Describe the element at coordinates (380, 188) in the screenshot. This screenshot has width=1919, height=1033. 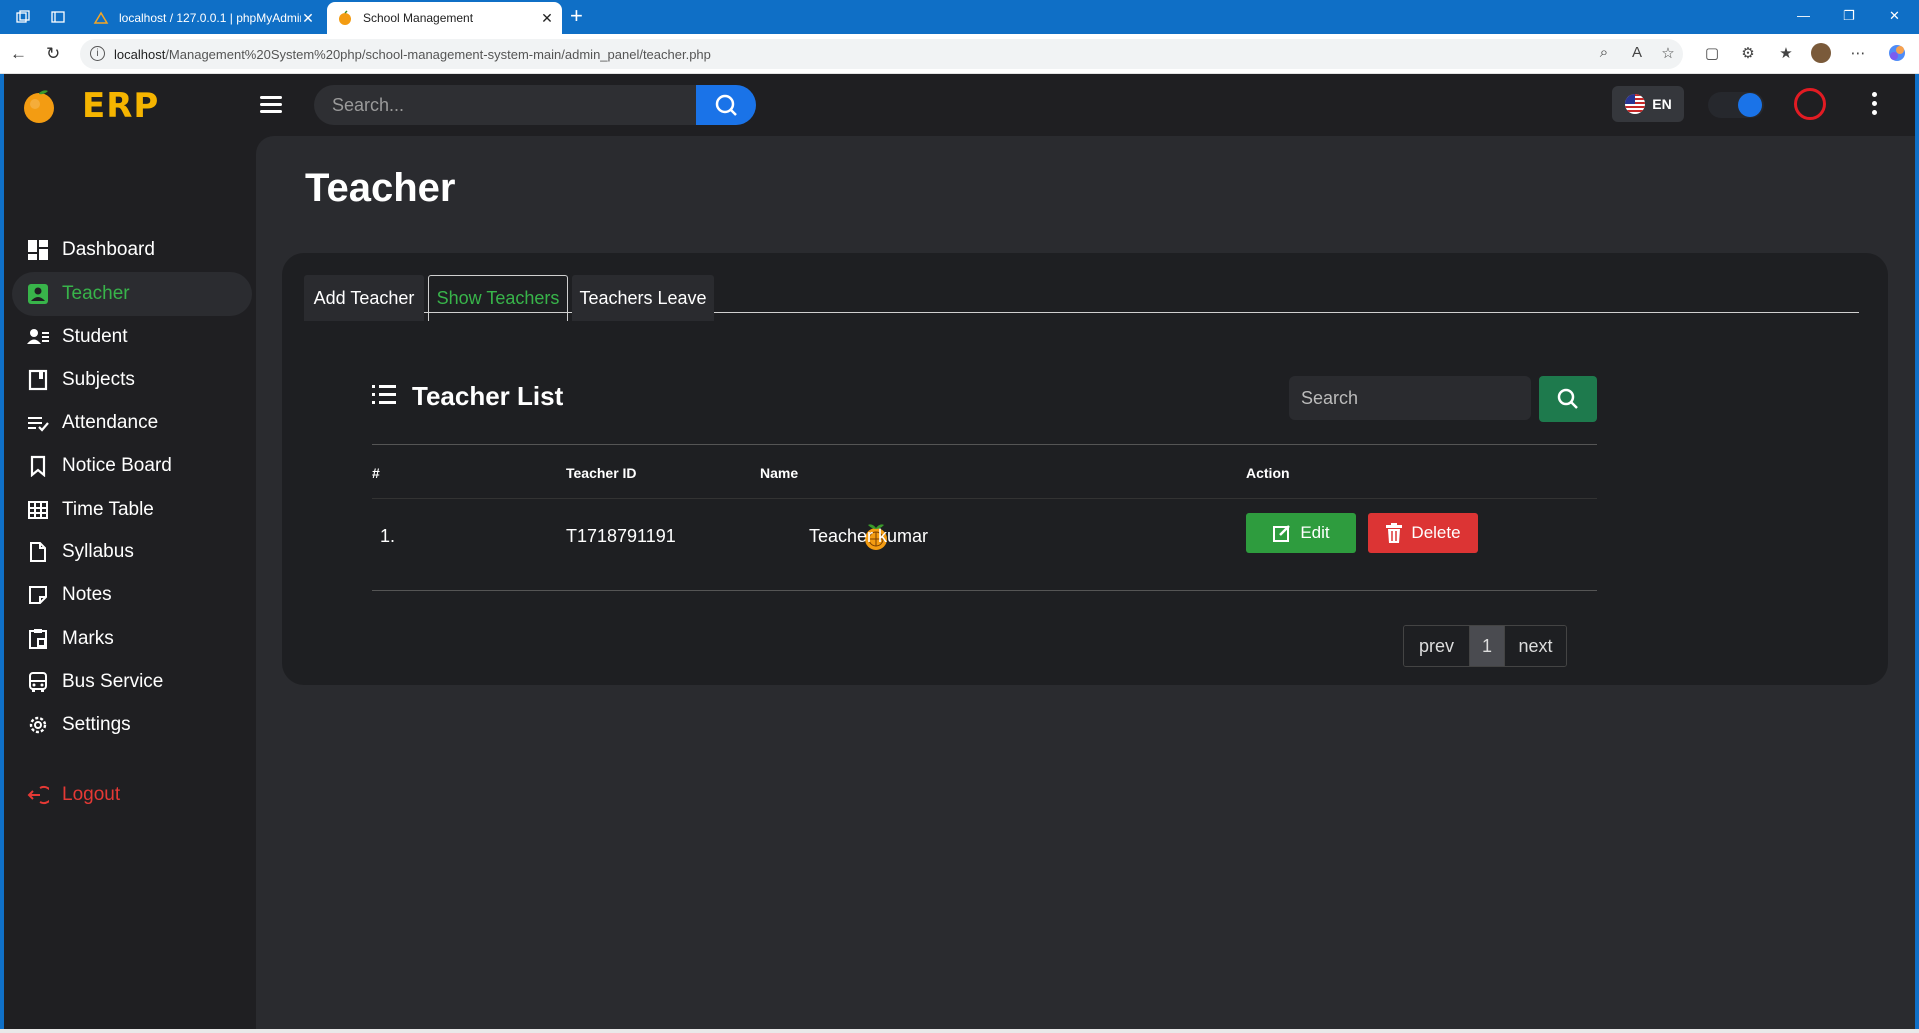
I see `page-title: Teacher` at that location.